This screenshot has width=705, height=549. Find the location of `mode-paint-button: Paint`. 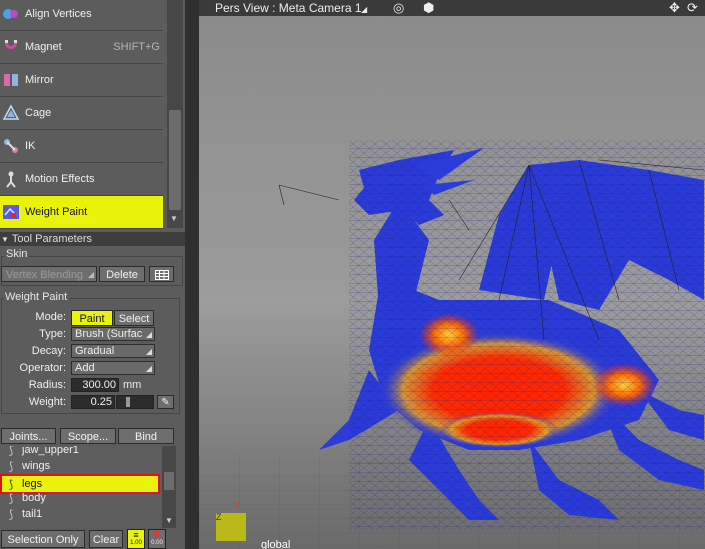

mode-paint-button: Paint is located at coordinates (92, 318).